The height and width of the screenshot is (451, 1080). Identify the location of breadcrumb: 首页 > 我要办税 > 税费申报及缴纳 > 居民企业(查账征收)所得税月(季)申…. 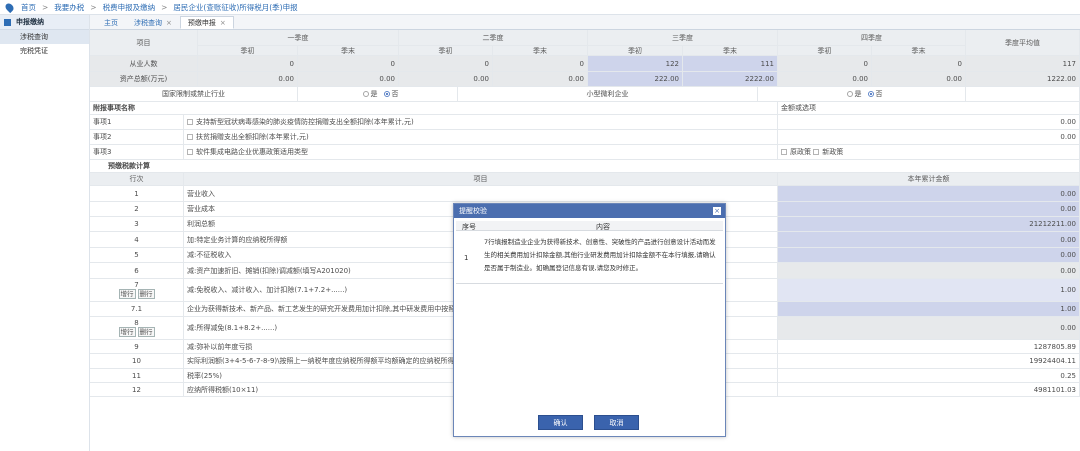
(540, 7).